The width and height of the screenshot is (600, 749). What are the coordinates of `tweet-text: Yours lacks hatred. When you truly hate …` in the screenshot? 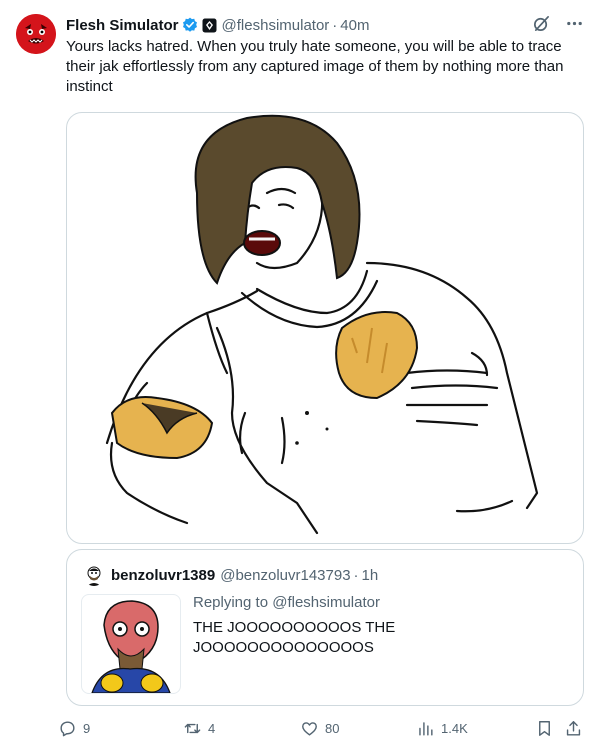 It's located at (315, 66).